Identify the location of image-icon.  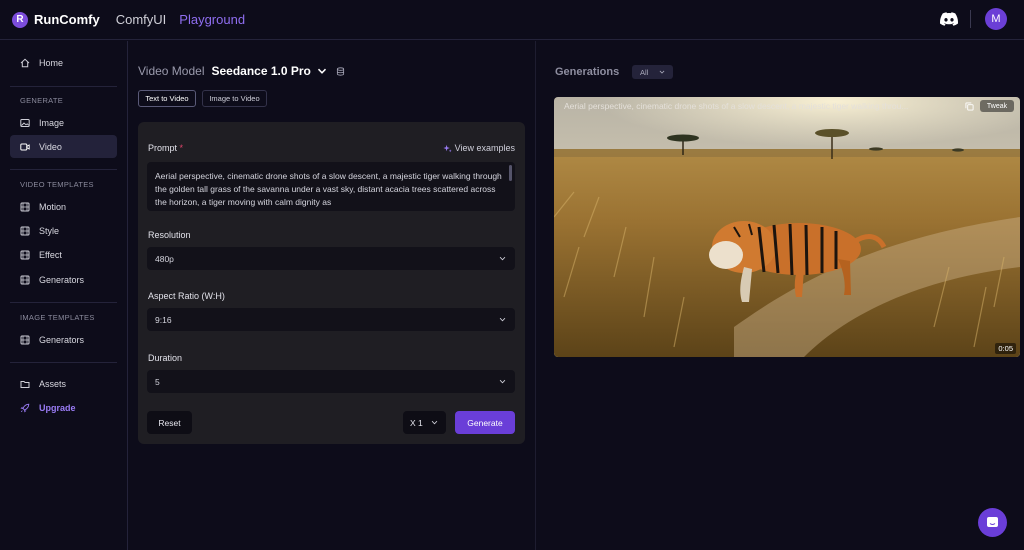
(25, 122).